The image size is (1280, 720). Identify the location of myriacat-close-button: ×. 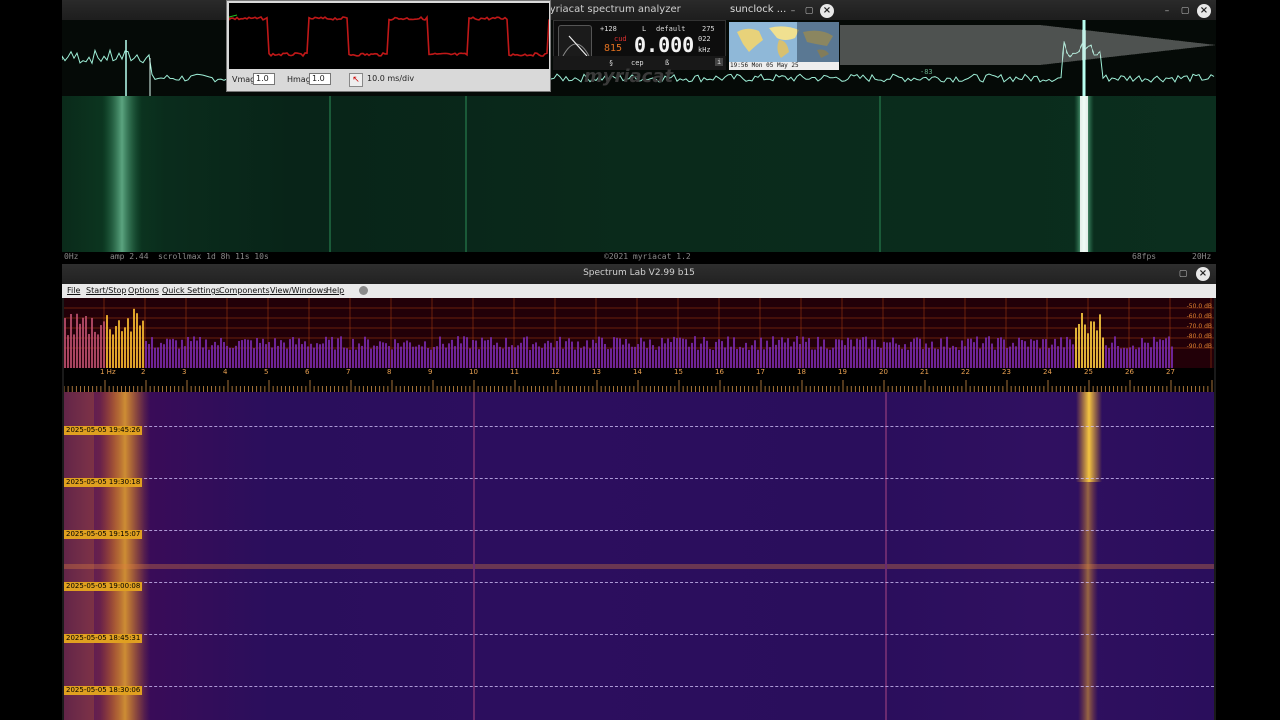
(1204, 11).